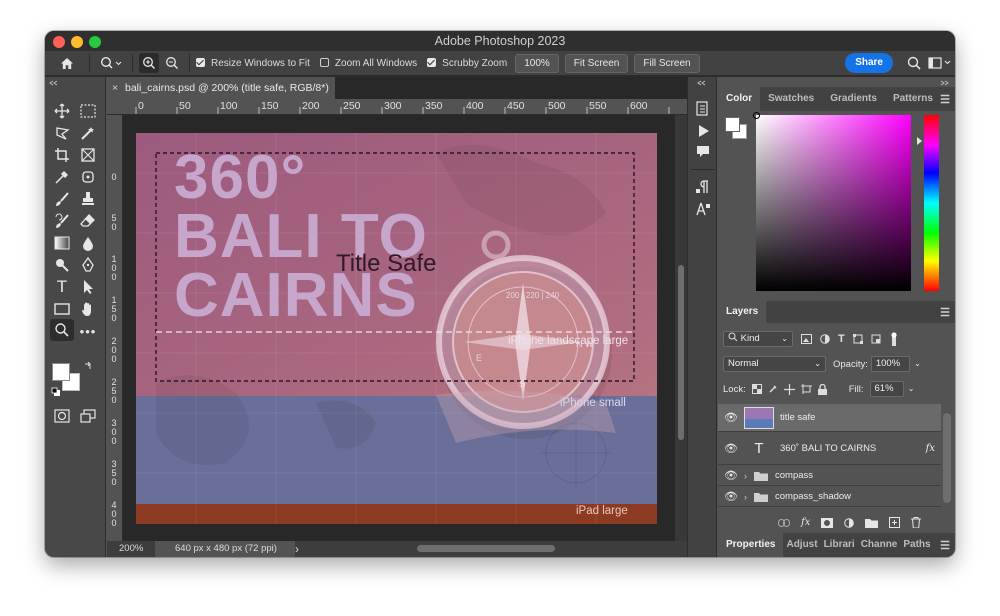  Describe the element at coordinates (88, 133) in the screenshot. I see `object-select-tool-icon` at that location.